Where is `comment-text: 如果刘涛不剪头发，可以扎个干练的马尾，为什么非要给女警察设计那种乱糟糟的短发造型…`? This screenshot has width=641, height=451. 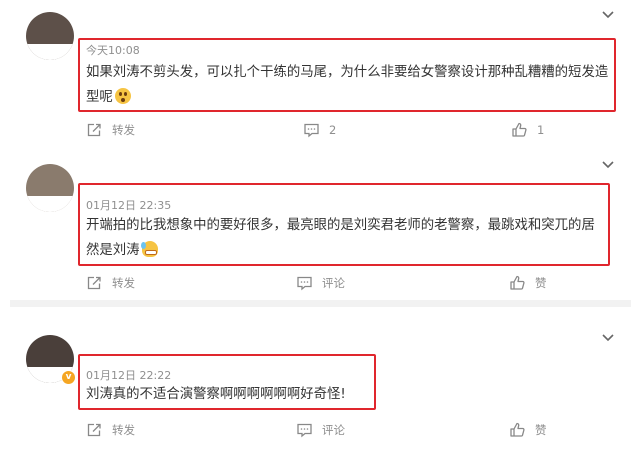
comment-text: 如果刘涛不剪头发，可以扎个干练的马尾，为什么非要给女警察设计那种乱糟糟的短发造型… is located at coordinates (348, 85).